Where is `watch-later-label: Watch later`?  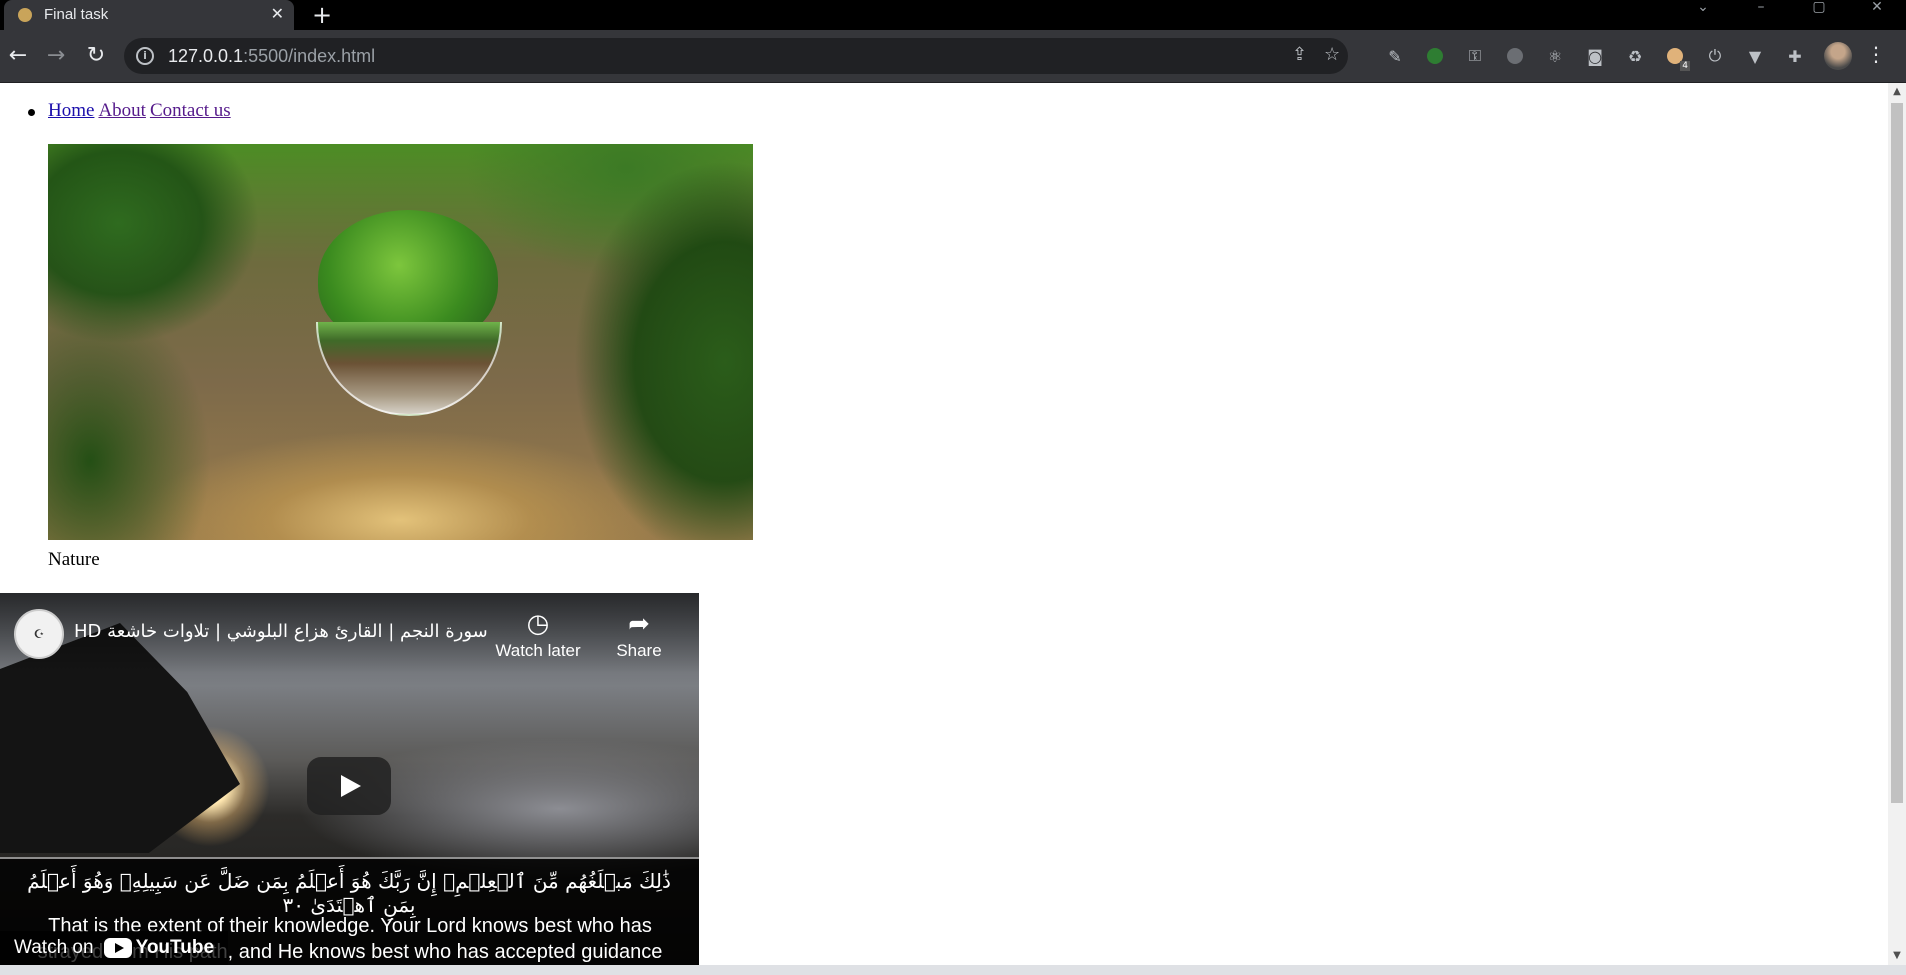
watch-later-label: Watch later is located at coordinates (538, 650).